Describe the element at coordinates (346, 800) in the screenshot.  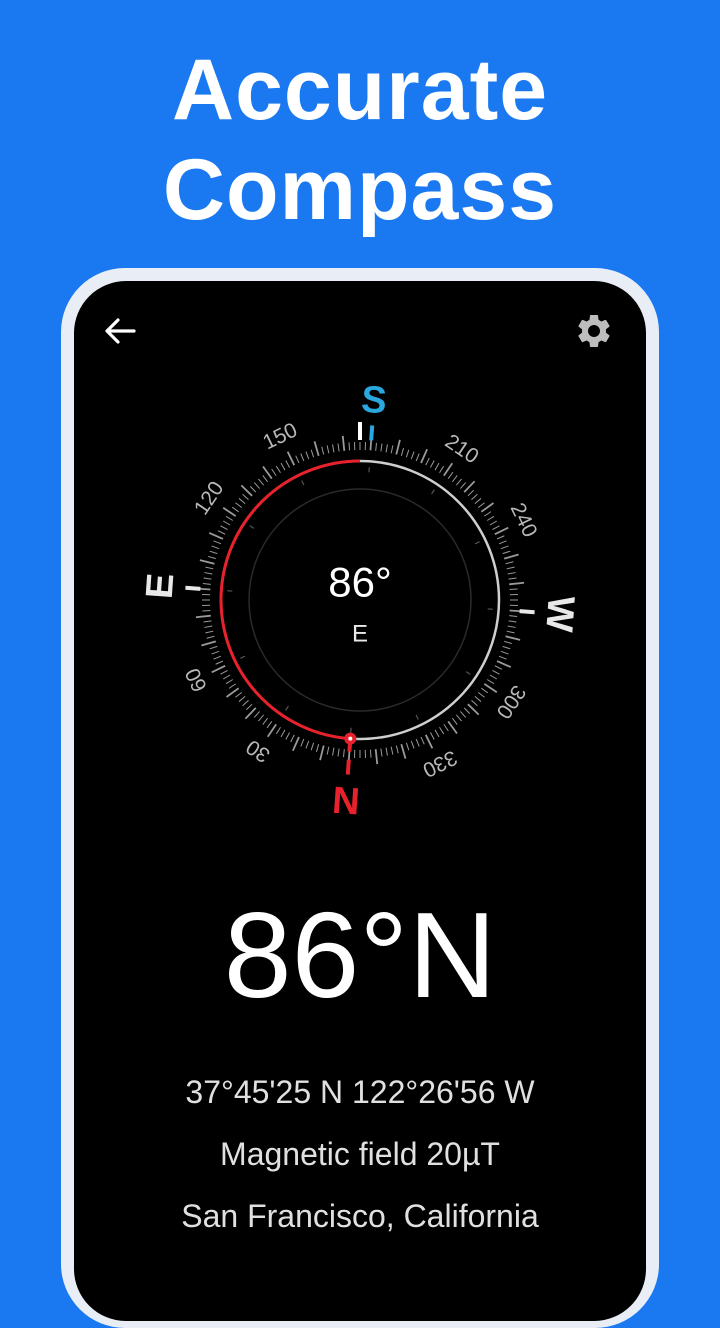
I see `cardinal-north: N` at that location.